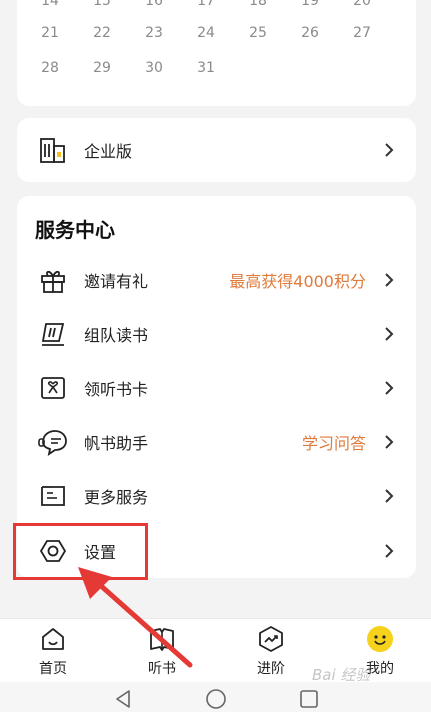  What do you see at coordinates (53, 150) in the screenshot?
I see `building-icon` at bounding box center [53, 150].